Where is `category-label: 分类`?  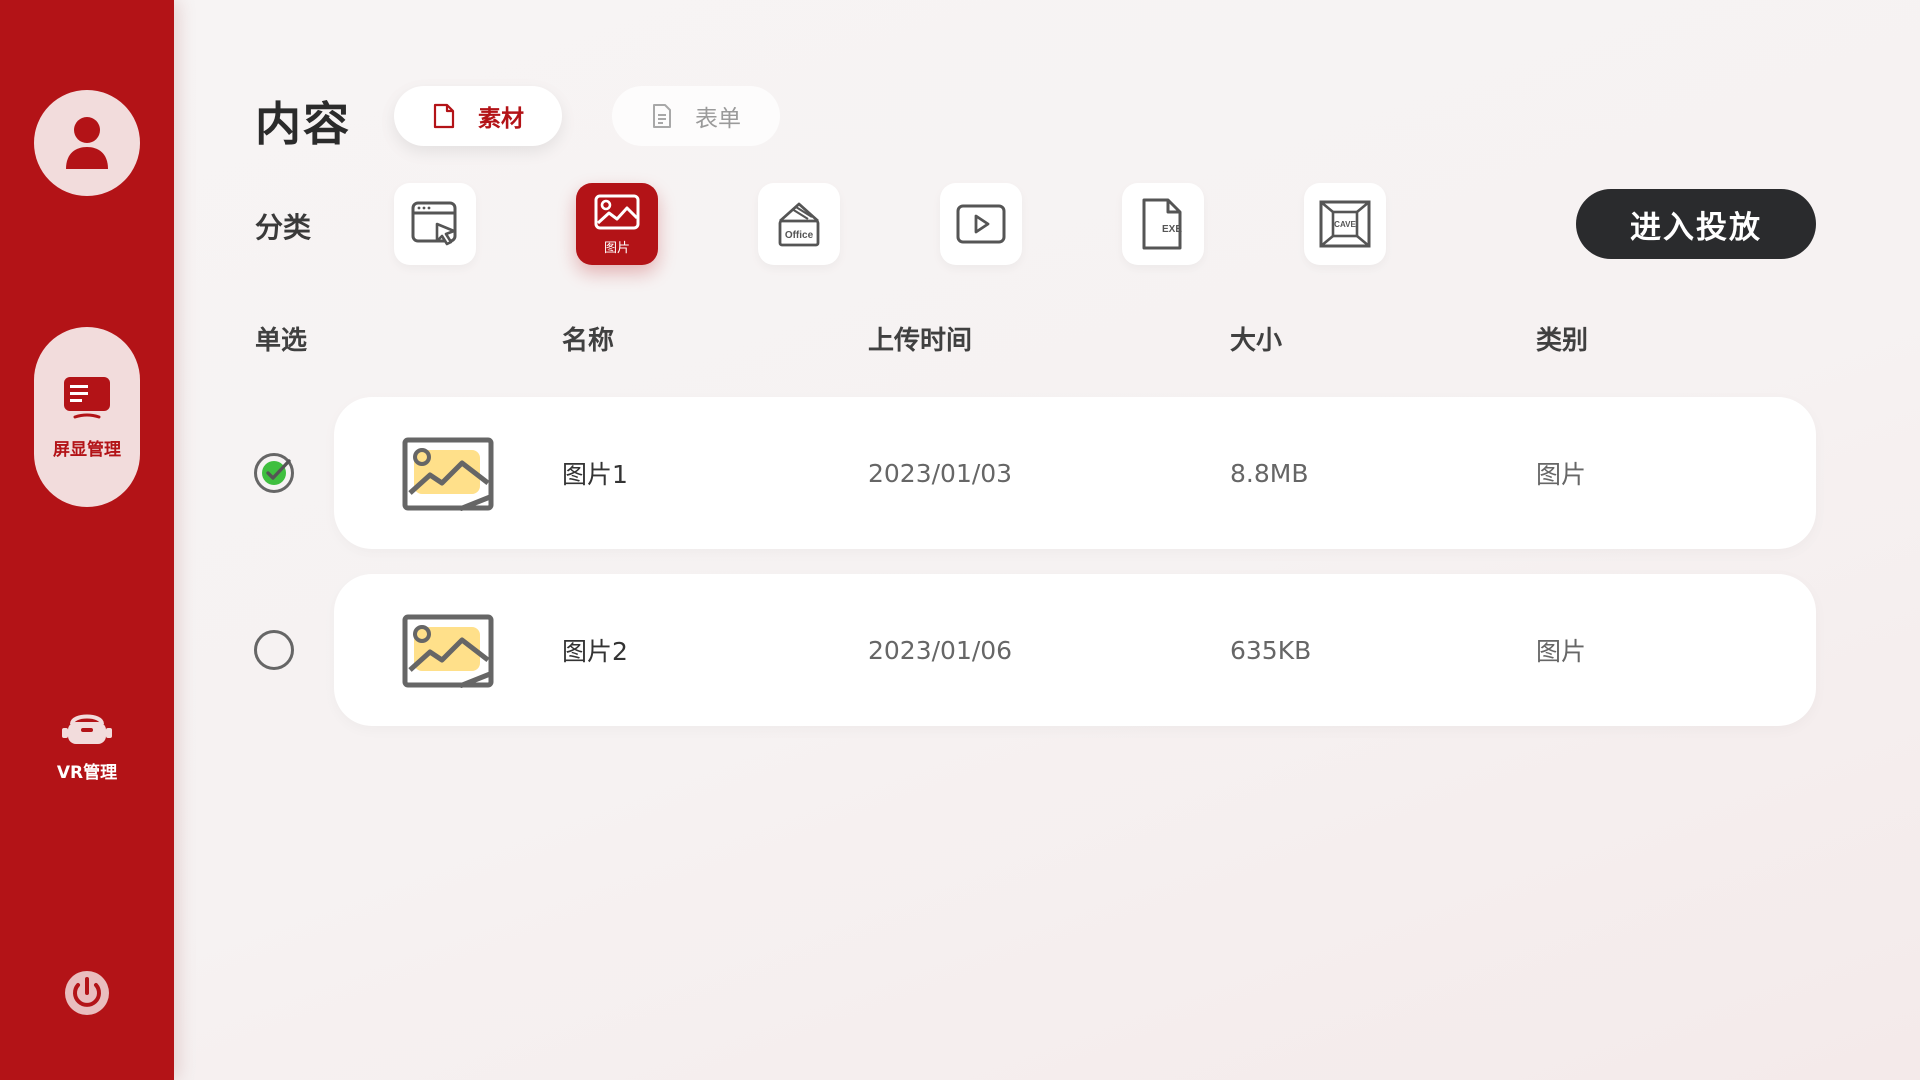 category-label: 分类 is located at coordinates (283, 227).